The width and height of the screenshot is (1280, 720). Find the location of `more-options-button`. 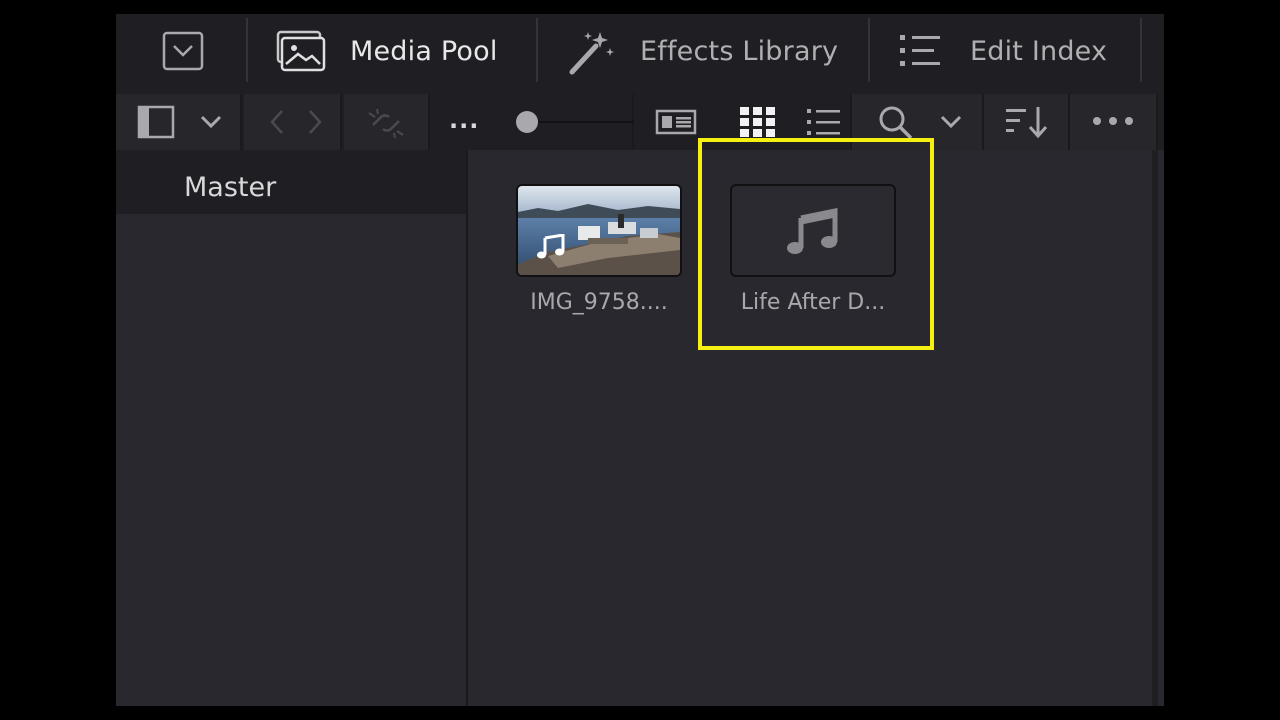

more-options-button is located at coordinates (1113, 121).